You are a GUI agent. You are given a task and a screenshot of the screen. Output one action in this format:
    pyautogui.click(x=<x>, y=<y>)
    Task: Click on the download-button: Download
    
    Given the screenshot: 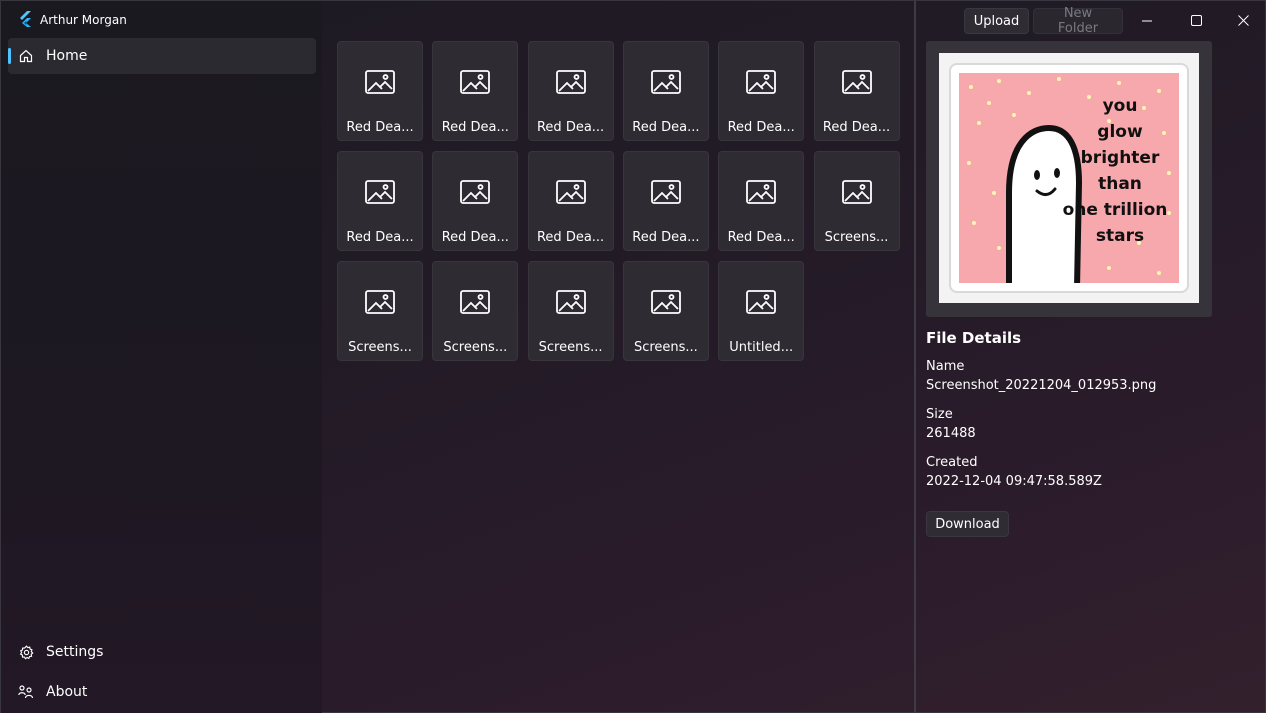 What is the action you would take?
    pyautogui.click(x=967, y=524)
    